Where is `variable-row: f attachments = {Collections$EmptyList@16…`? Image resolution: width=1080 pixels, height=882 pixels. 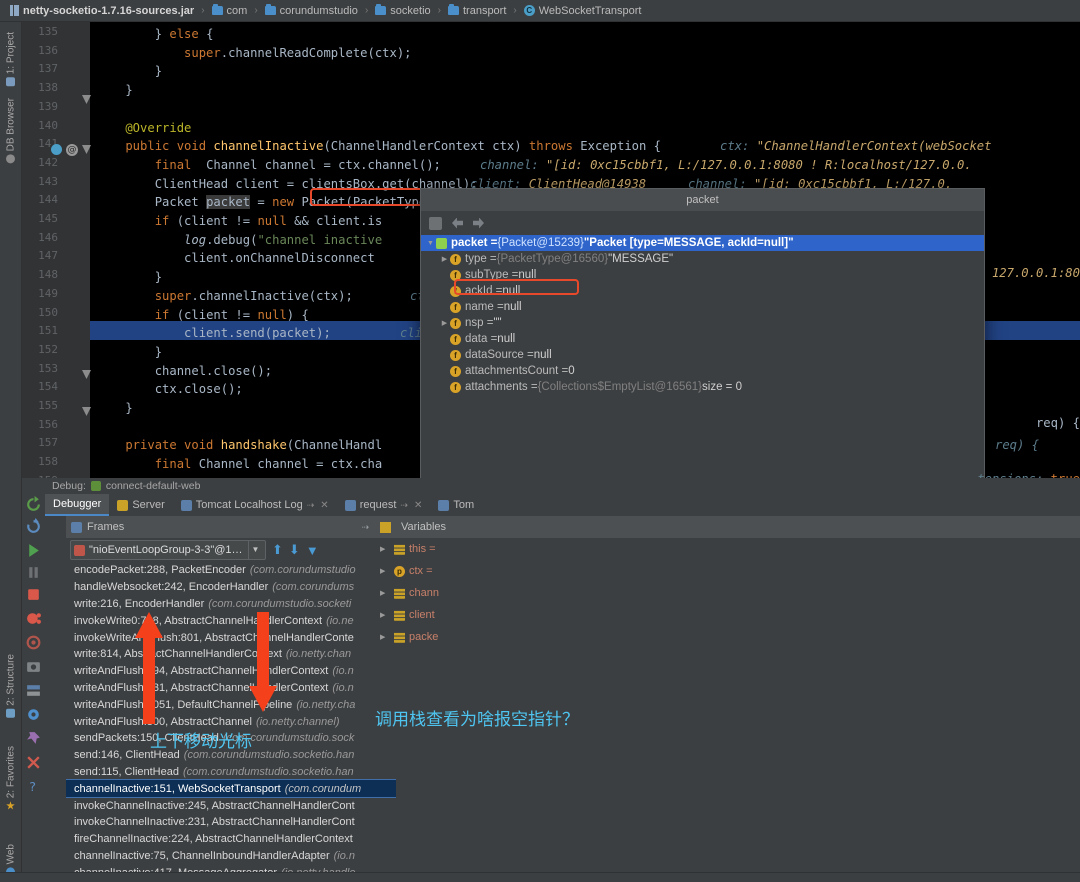 variable-row: f attachments = {Collections$EmptyList@16… is located at coordinates (702, 387).